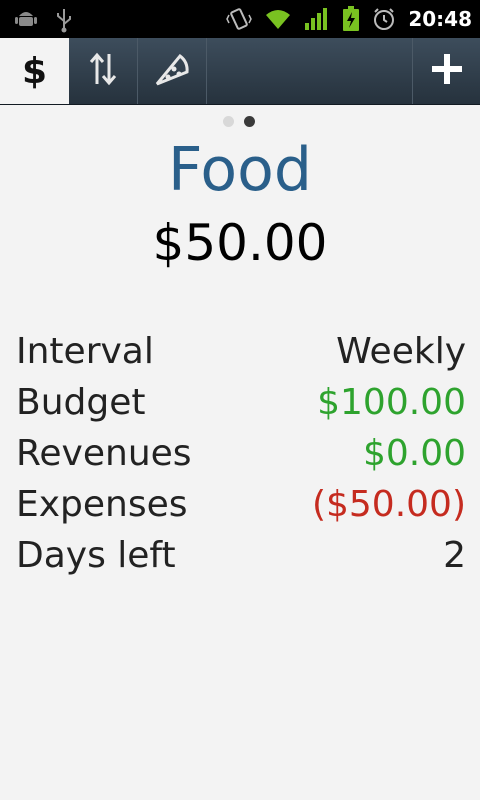 The image size is (480, 800). Describe the element at coordinates (241, 555) in the screenshot. I see `detail-row-days-left: Days left 2` at that location.